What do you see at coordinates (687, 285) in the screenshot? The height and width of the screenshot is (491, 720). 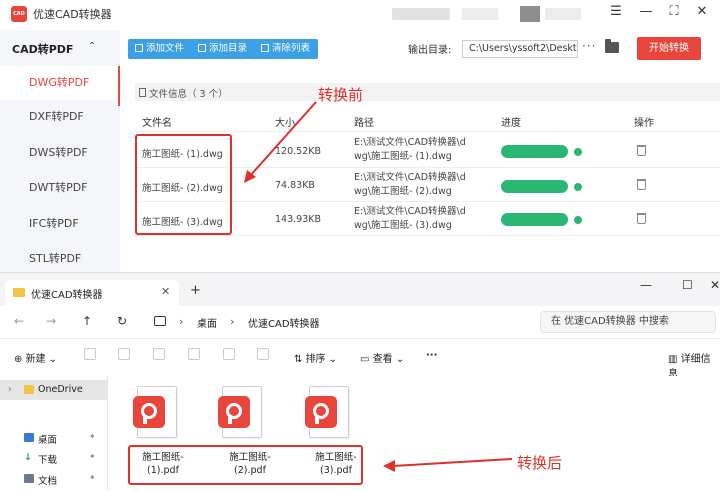 I see `maximize-button: ☐` at bounding box center [687, 285].